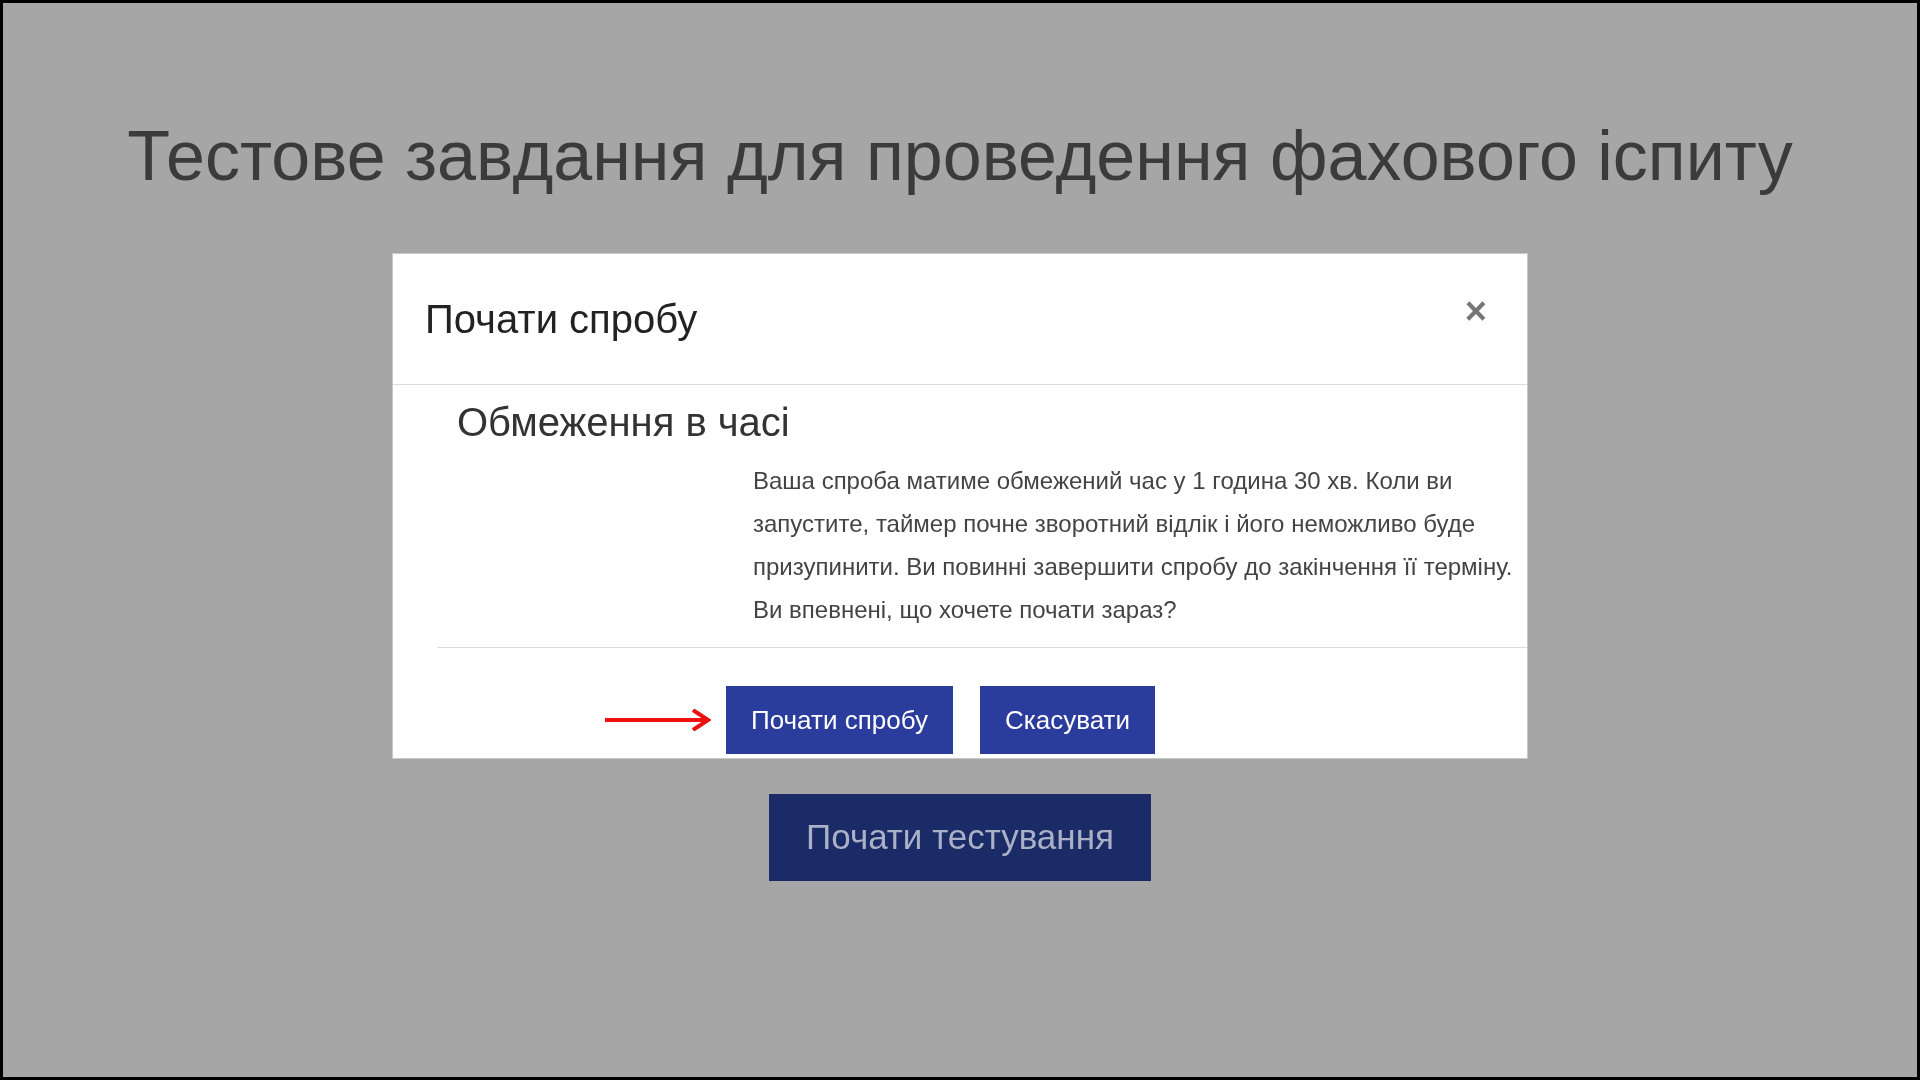 The height and width of the screenshot is (1080, 1920). Describe the element at coordinates (839, 720) in the screenshot. I see `start-attempt-button: Почати спробу` at that location.